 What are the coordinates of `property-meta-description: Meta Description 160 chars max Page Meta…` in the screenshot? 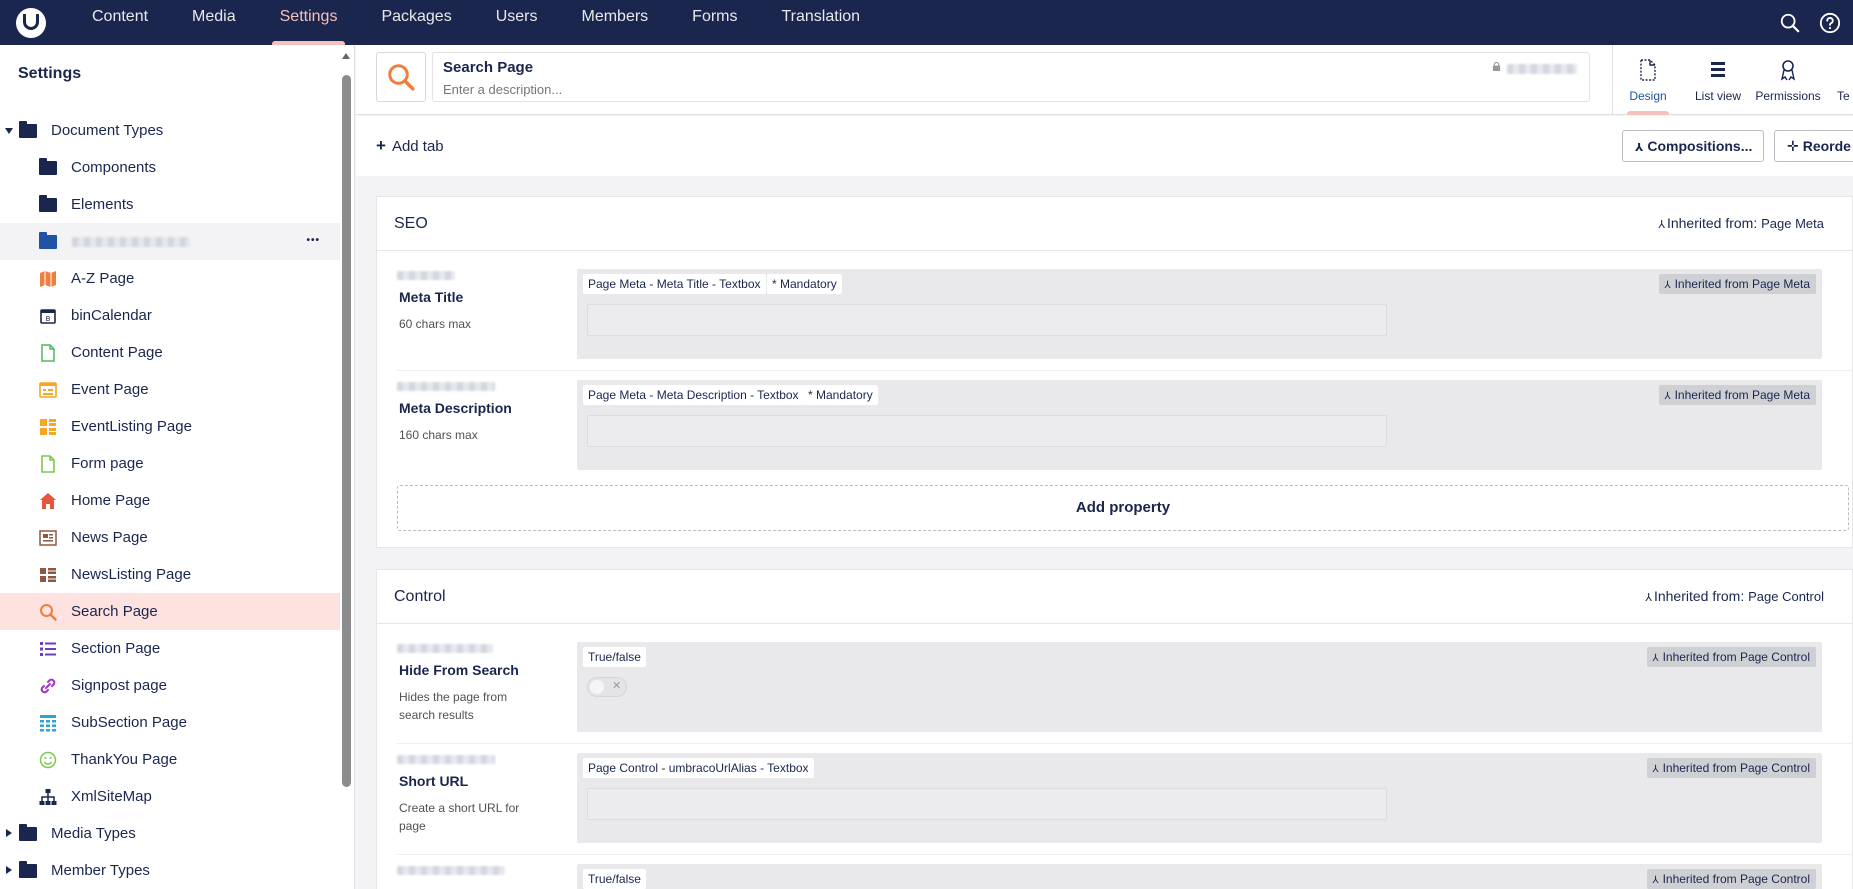 It's located at (1125, 431).